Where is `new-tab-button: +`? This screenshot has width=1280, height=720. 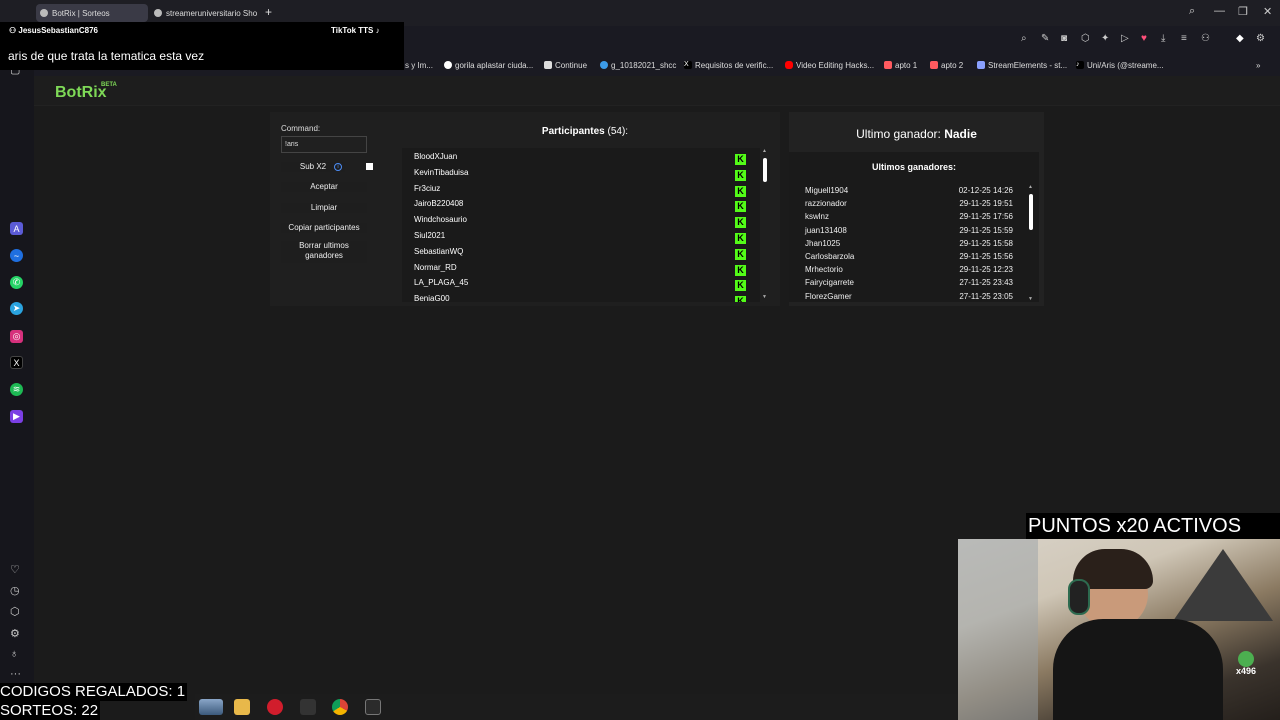 new-tab-button: + is located at coordinates (268, 12).